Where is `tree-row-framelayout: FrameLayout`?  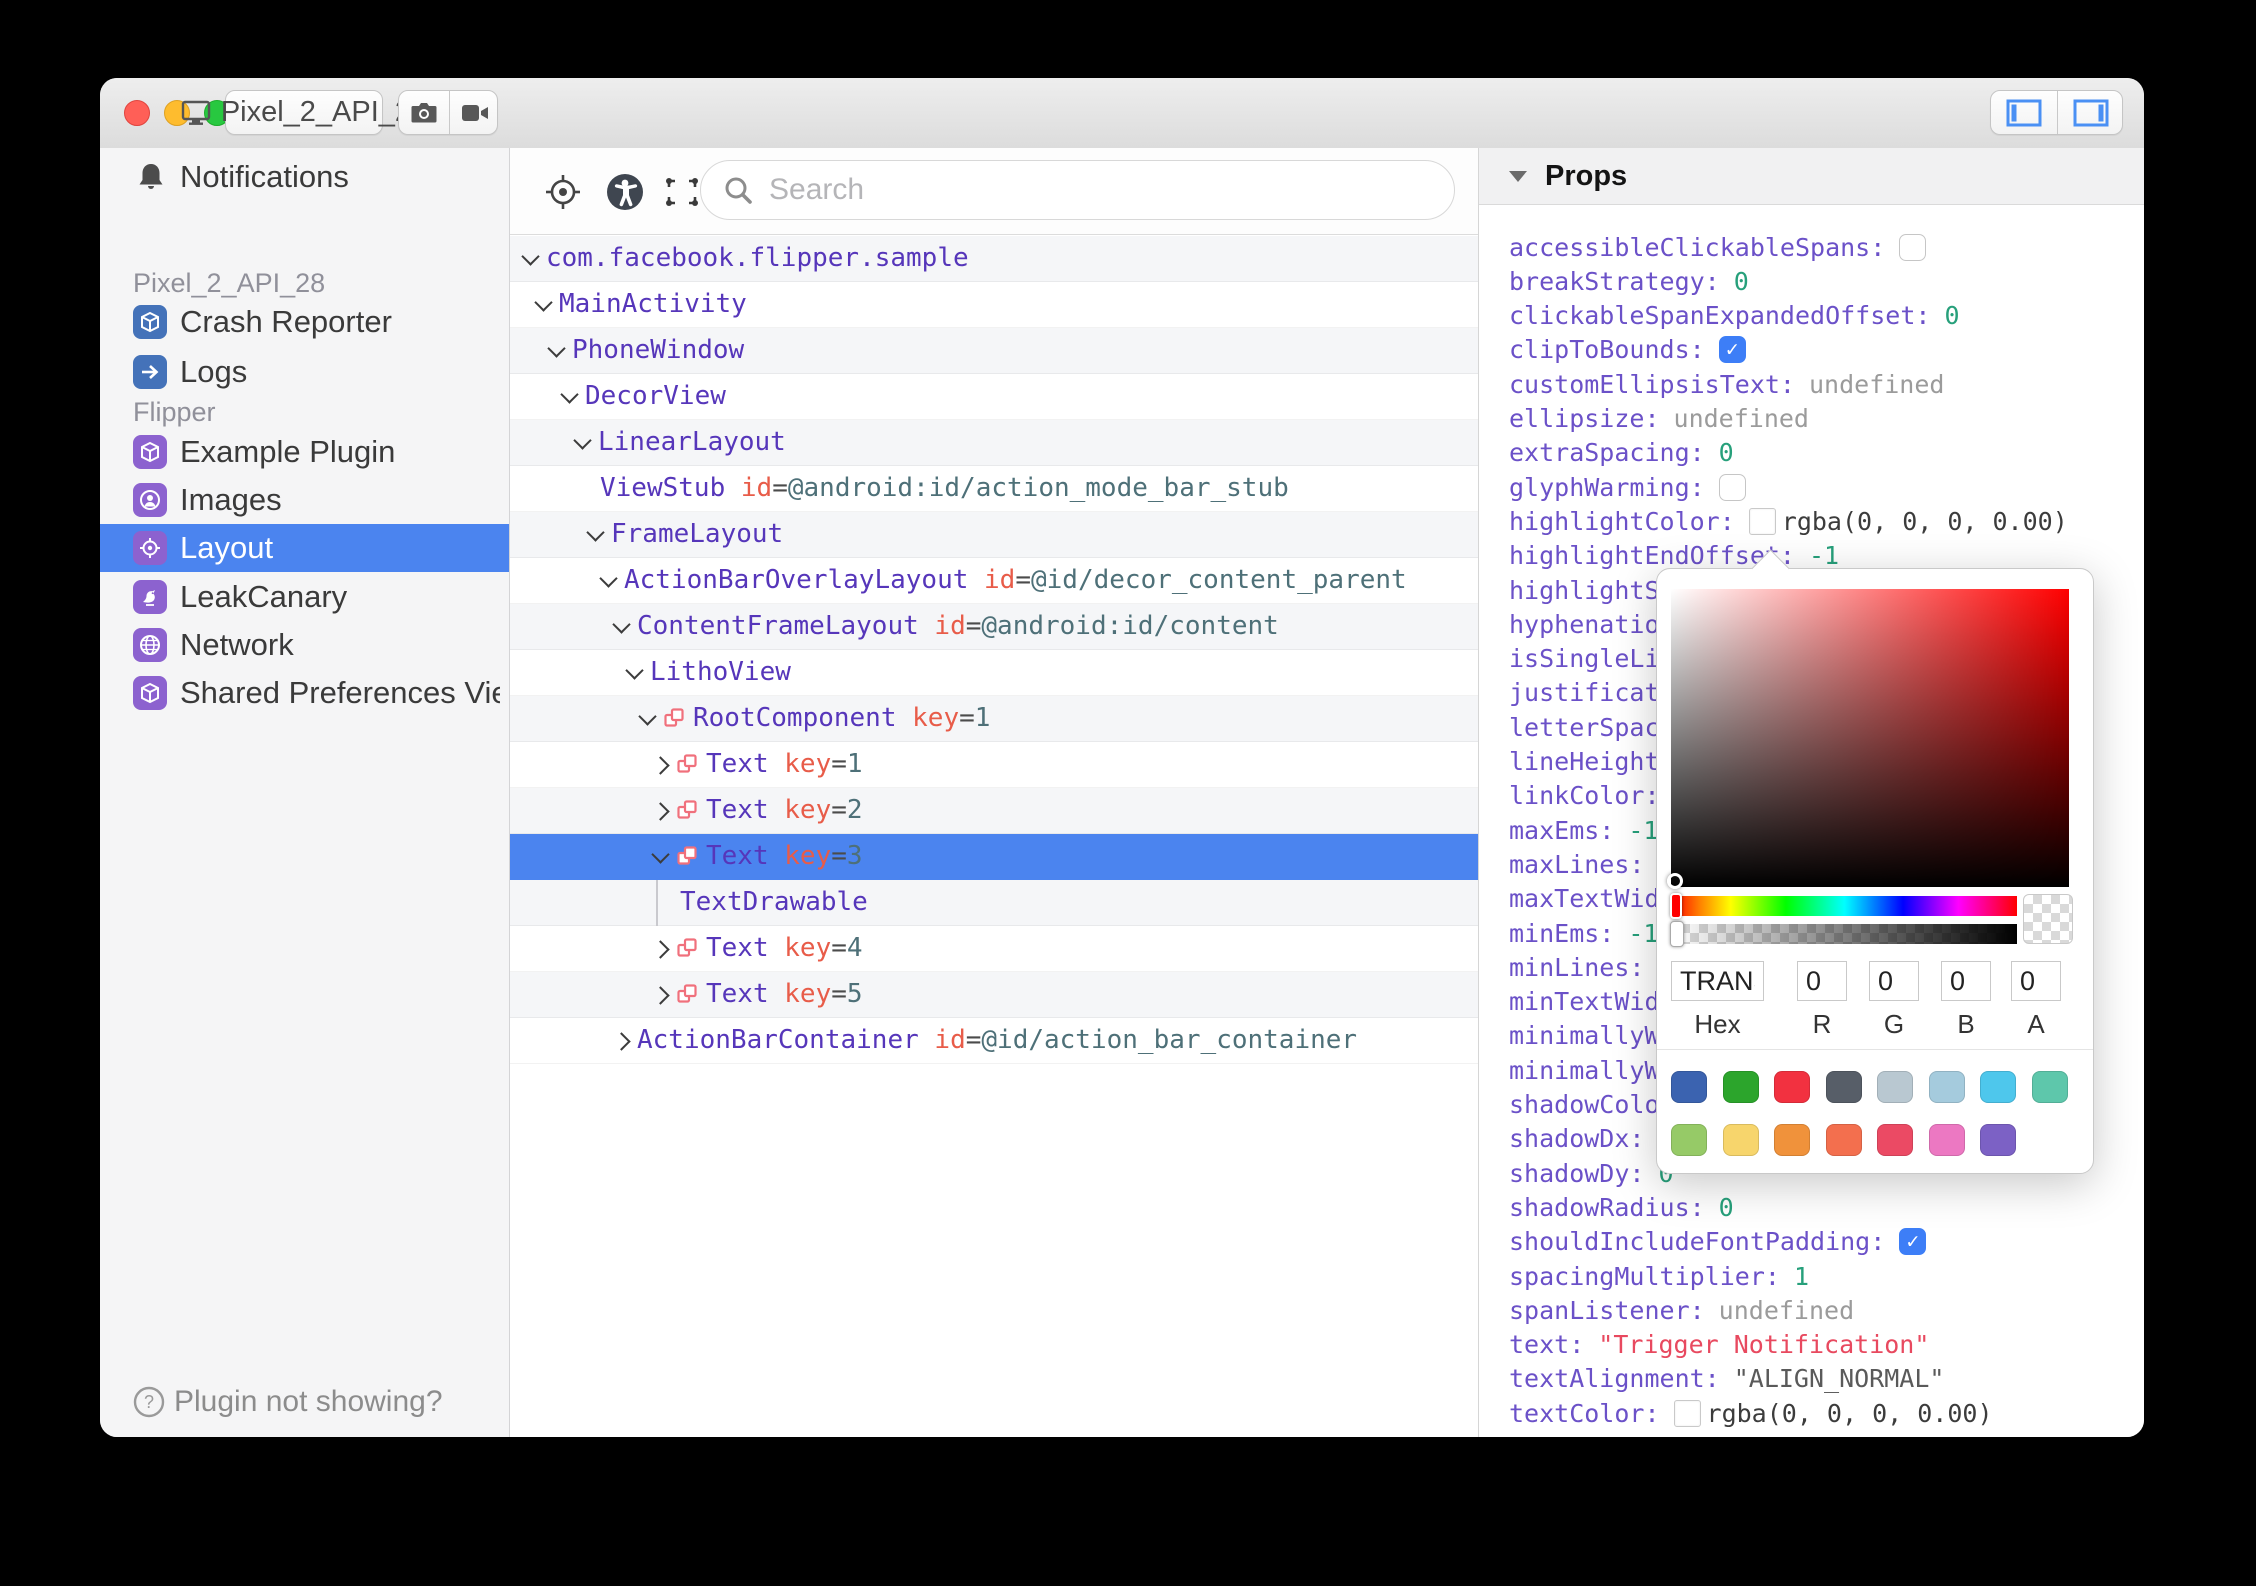
tree-row-framelayout: FrameLayout is located at coordinates (994, 535).